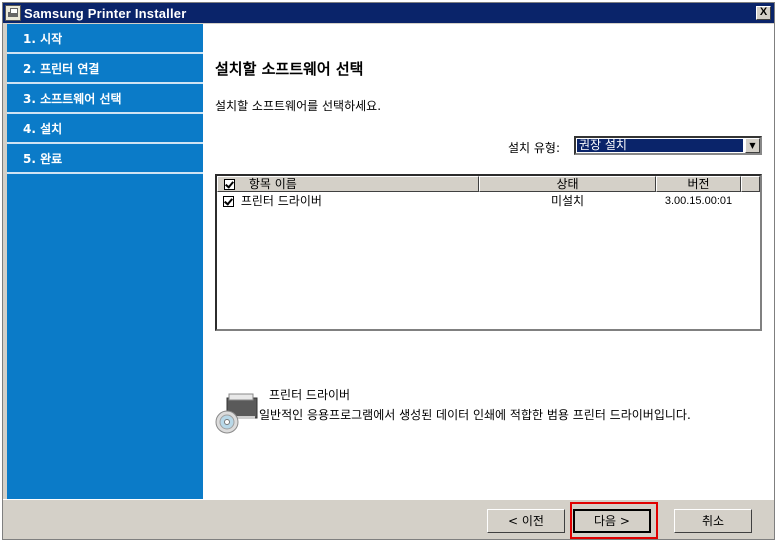 This screenshot has height=549, width=779. What do you see at coordinates (13, 13) in the screenshot?
I see `printer-app-icon` at bounding box center [13, 13].